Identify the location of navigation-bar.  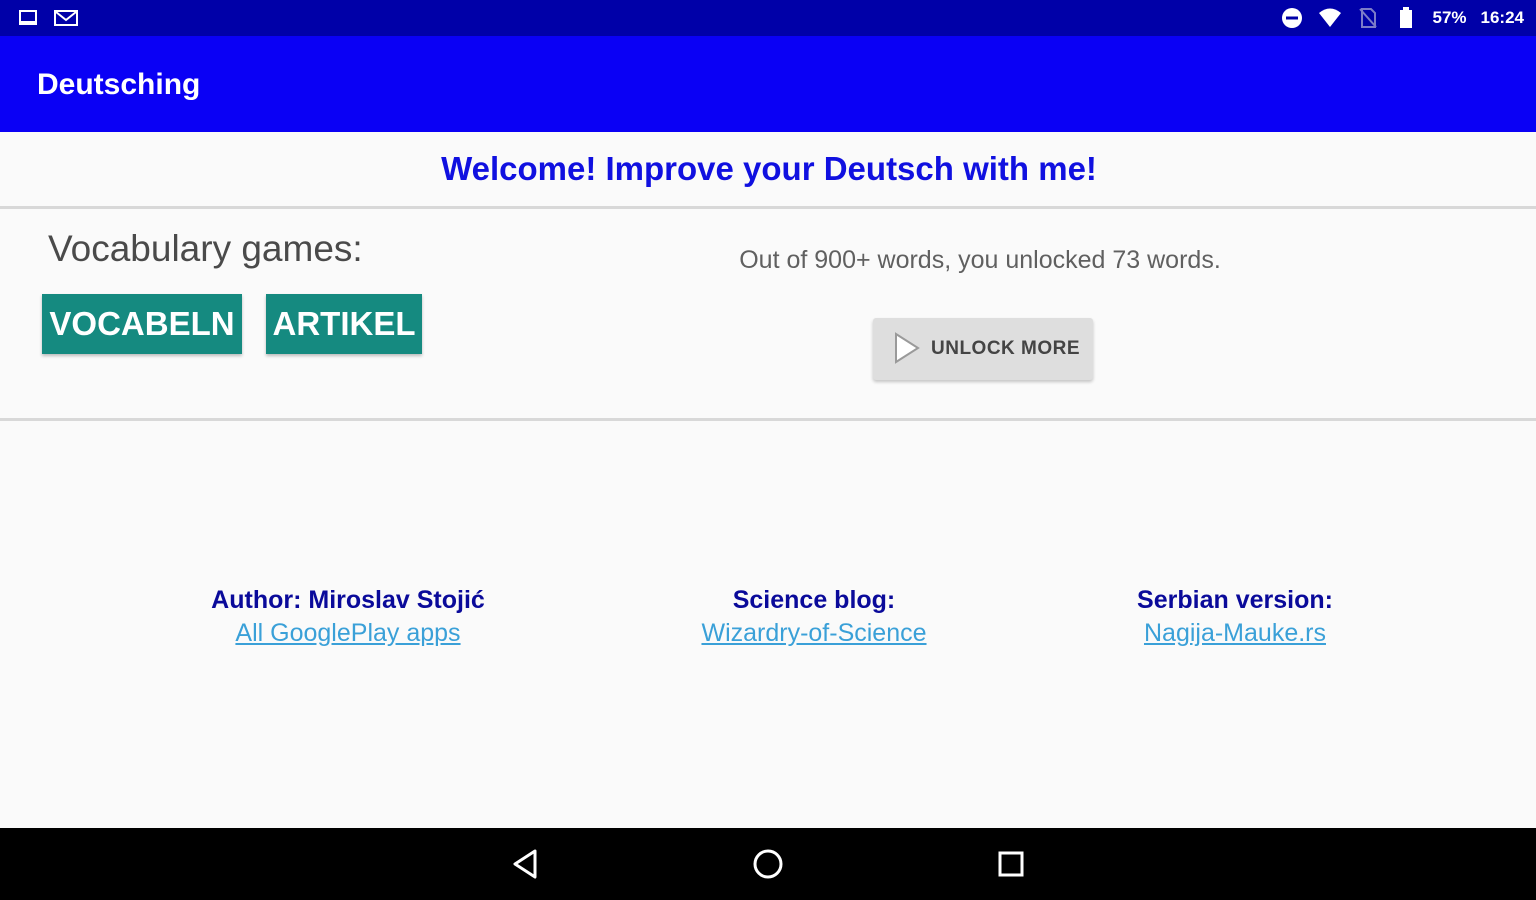
(768, 864).